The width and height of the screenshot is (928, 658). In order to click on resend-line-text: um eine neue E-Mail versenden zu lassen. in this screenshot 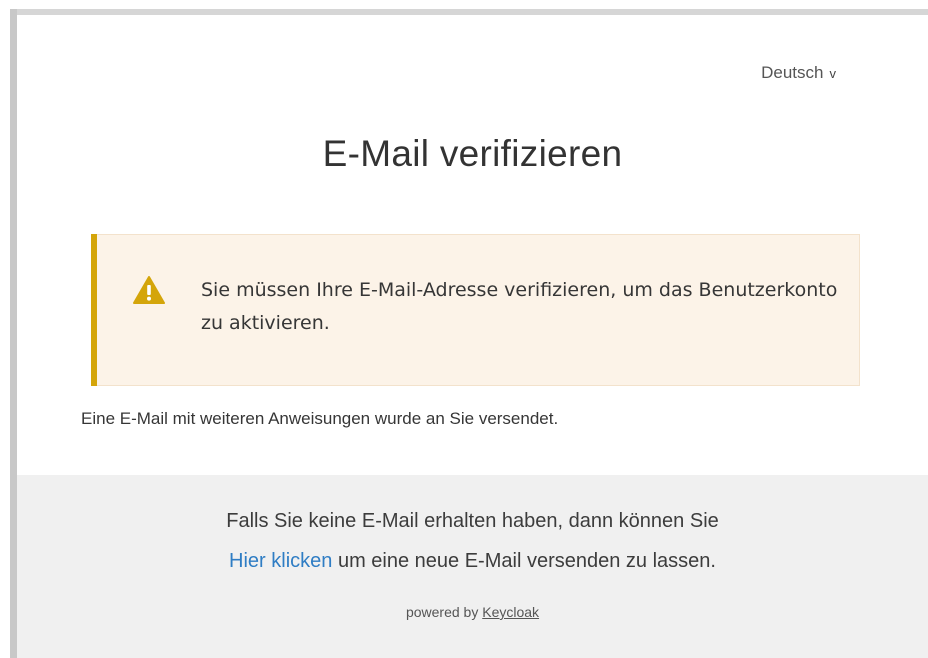, I will do `click(524, 561)`.